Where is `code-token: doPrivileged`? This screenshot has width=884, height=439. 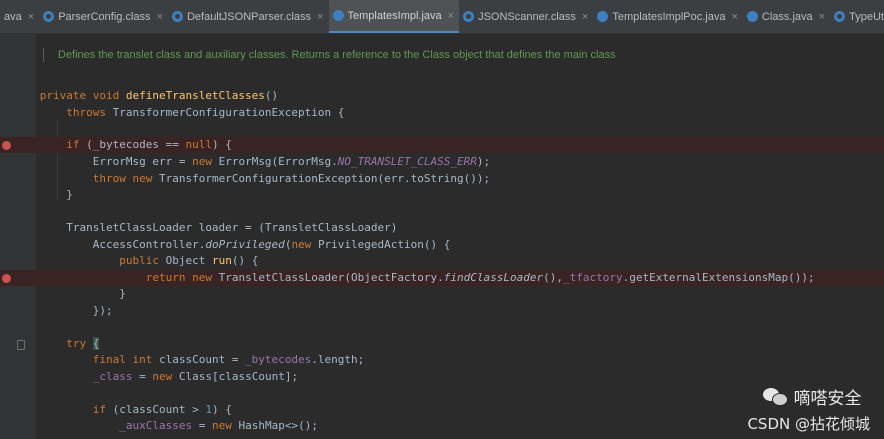
code-token: doPrivileged is located at coordinates (245, 244).